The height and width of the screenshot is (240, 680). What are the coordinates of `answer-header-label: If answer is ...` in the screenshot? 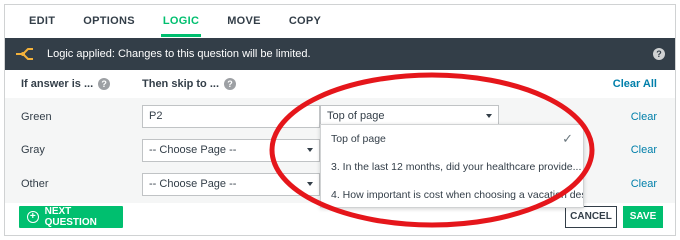 It's located at (57, 84).